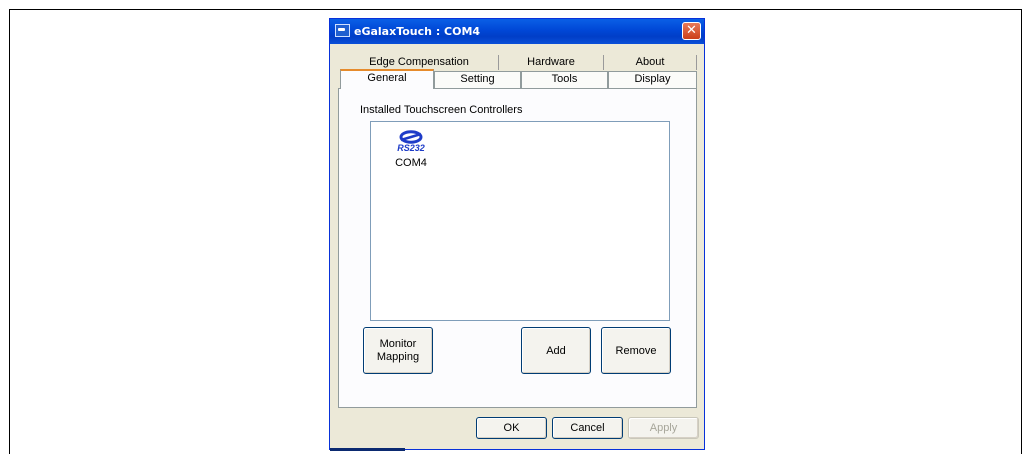 The height and width of the screenshot is (454, 1031). I want to click on tab-setting: Setting, so click(477, 80).